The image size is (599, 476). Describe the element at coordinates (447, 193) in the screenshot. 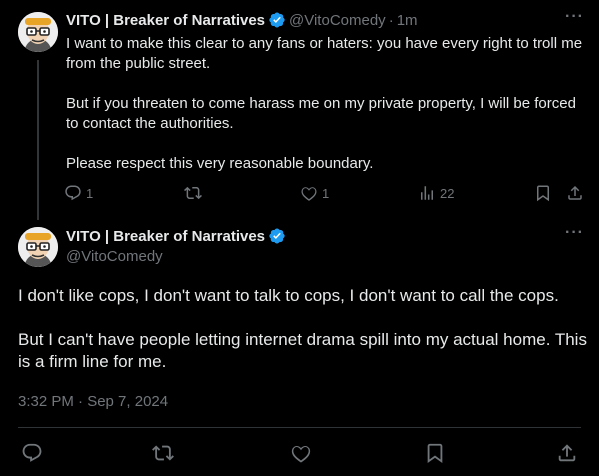

I see `views-count: 22` at that location.